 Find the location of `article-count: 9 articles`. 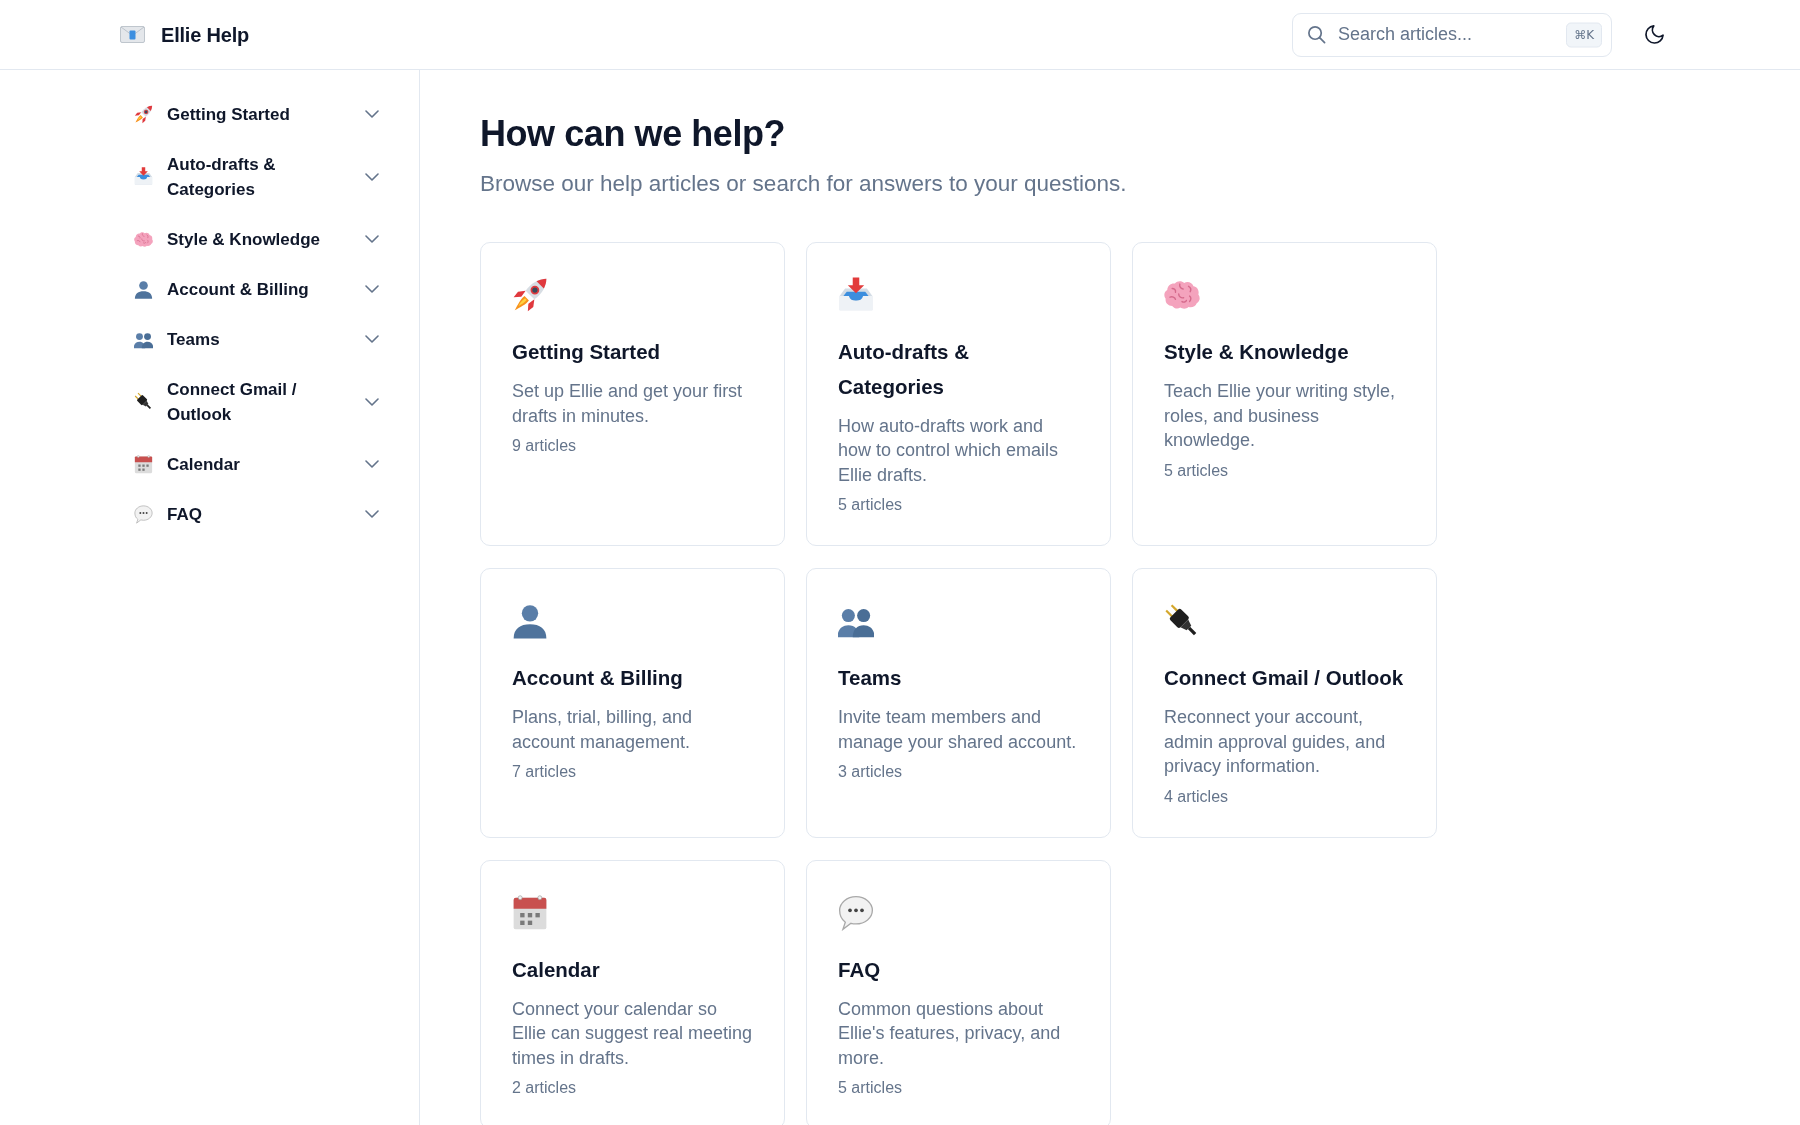

article-count: 9 articles is located at coordinates (545, 446).